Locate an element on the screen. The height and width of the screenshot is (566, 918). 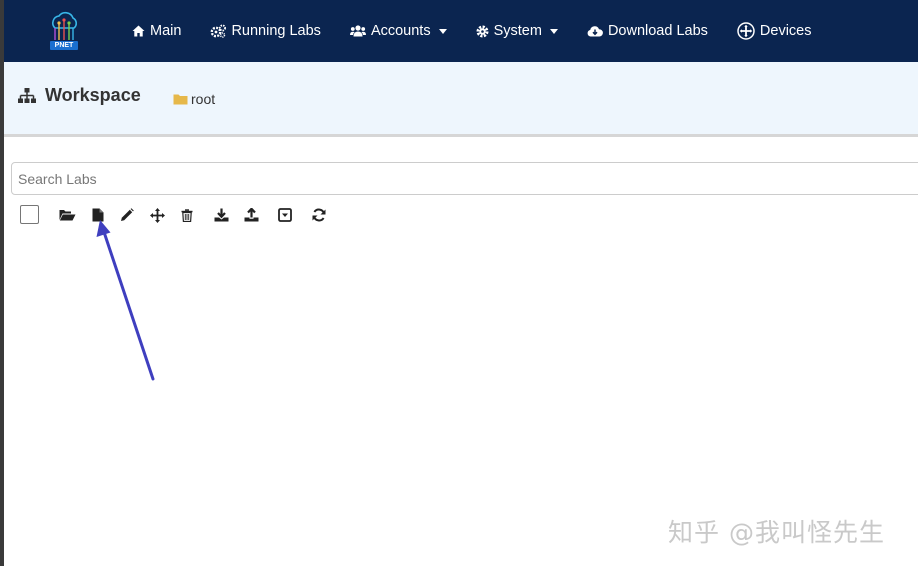
workspace-header: Workspace root is located at coordinates (461, 99).